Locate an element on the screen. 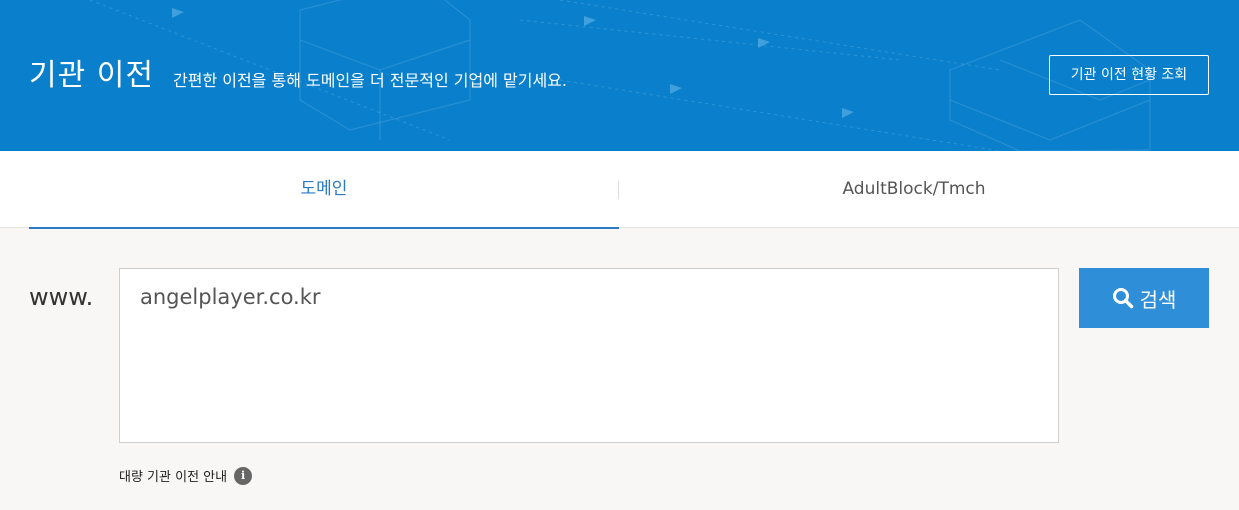  search-button: 검색 is located at coordinates (1144, 298).